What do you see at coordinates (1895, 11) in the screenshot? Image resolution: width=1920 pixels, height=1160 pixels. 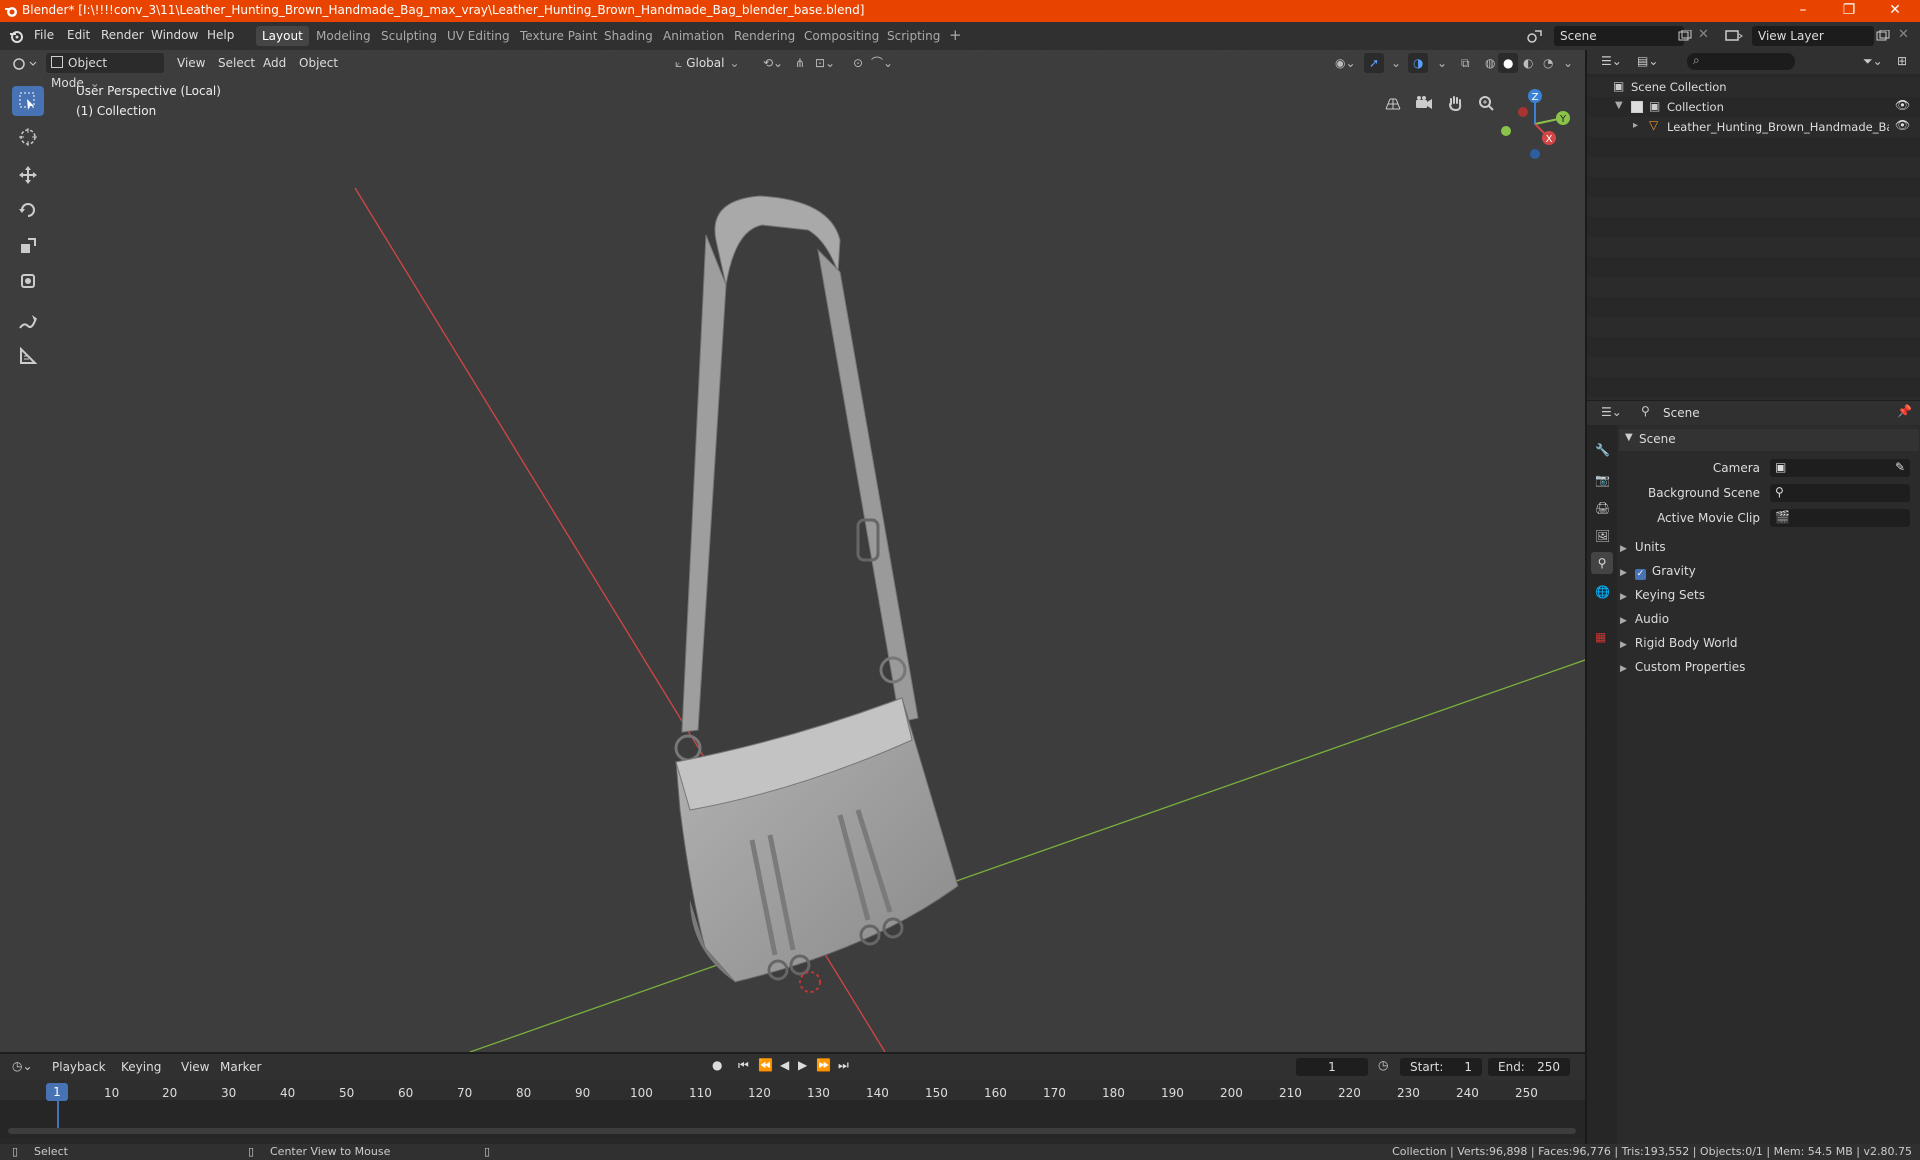 I see `close-button: ✕` at bounding box center [1895, 11].